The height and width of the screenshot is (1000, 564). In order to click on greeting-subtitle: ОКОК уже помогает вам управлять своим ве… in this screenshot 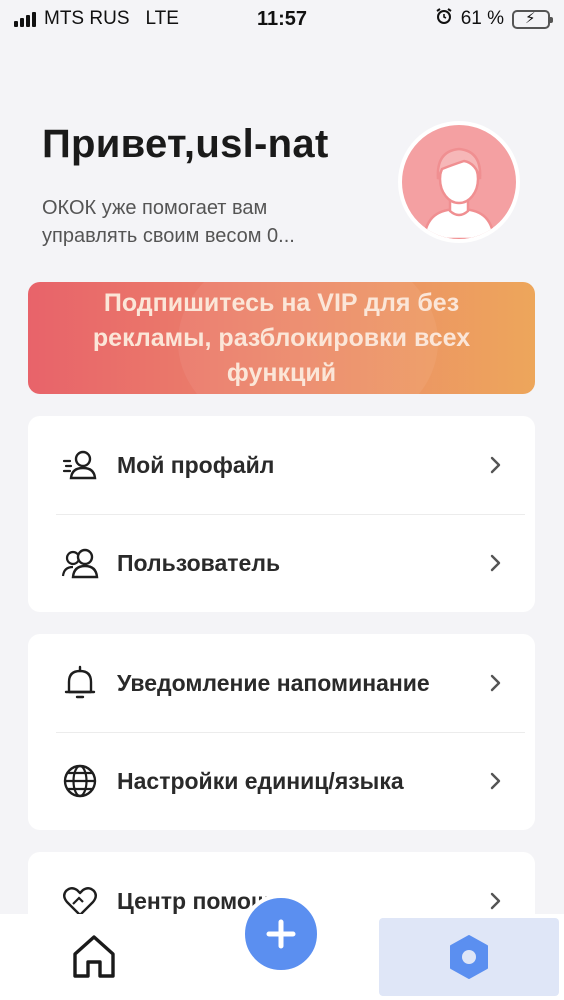, I will do `click(168, 222)`.